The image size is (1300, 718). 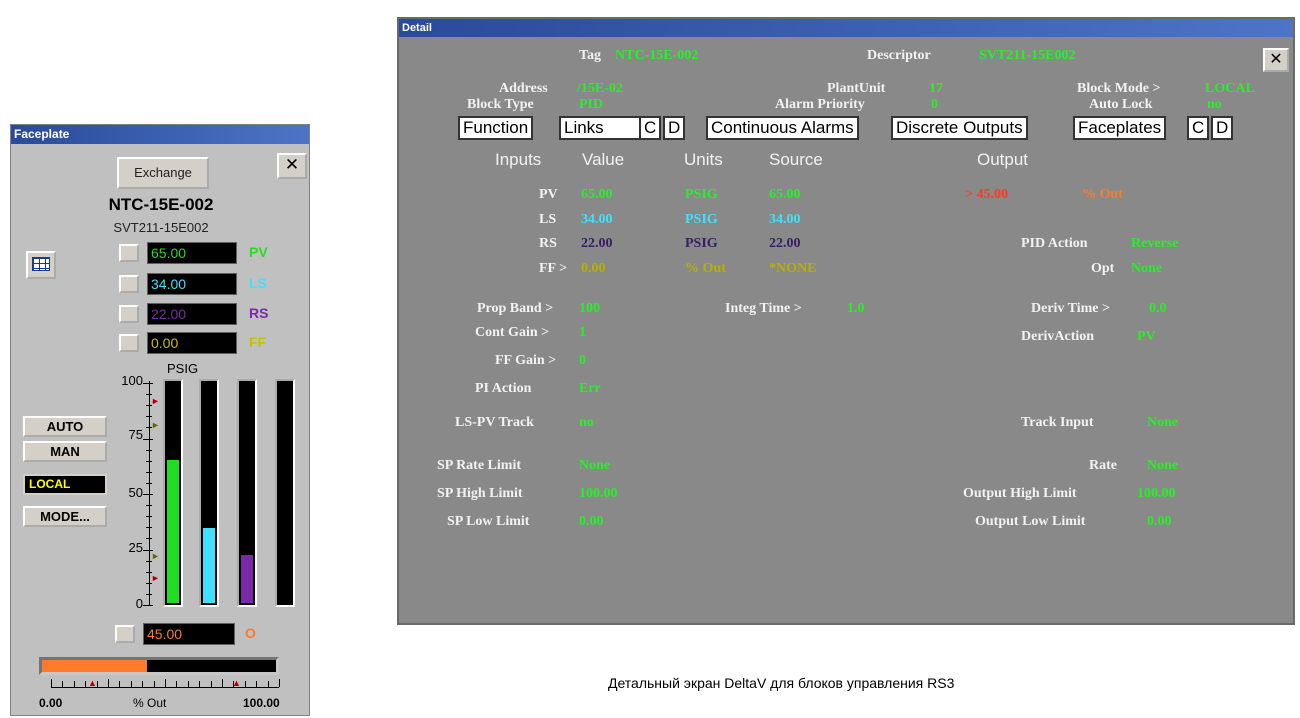 What do you see at coordinates (650, 128) in the screenshot?
I see `tab-links-c: C` at bounding box center [650, 128].